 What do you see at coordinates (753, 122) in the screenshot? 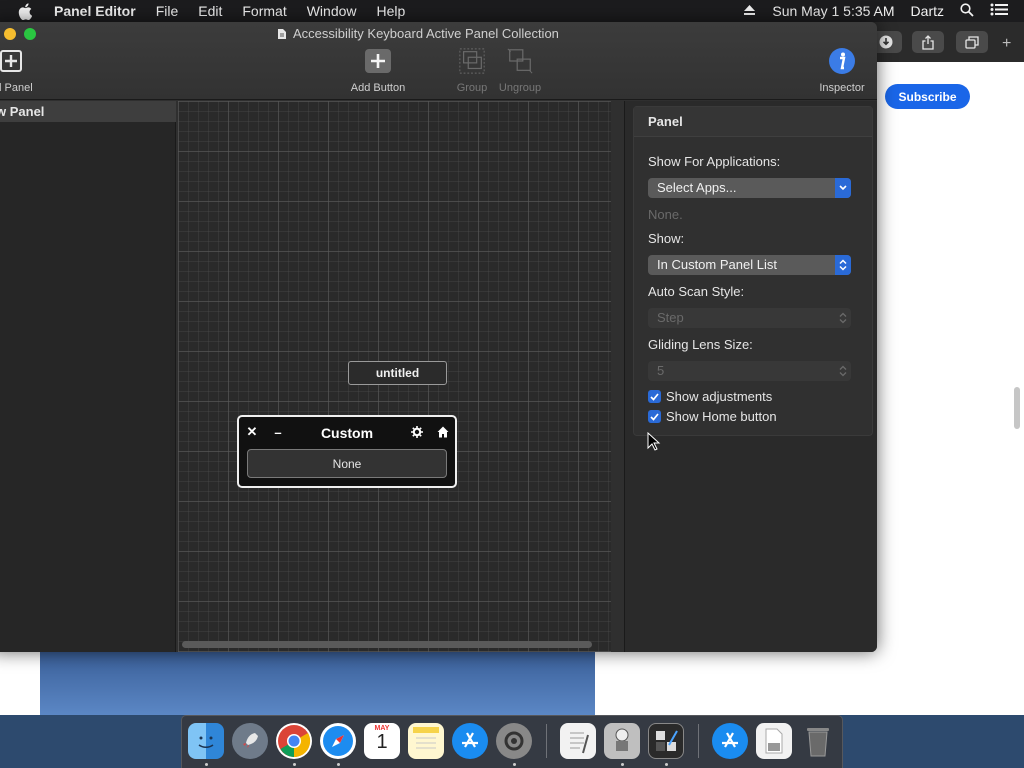
I see `inspector-header: Panel` at bounding box center [753, 122].